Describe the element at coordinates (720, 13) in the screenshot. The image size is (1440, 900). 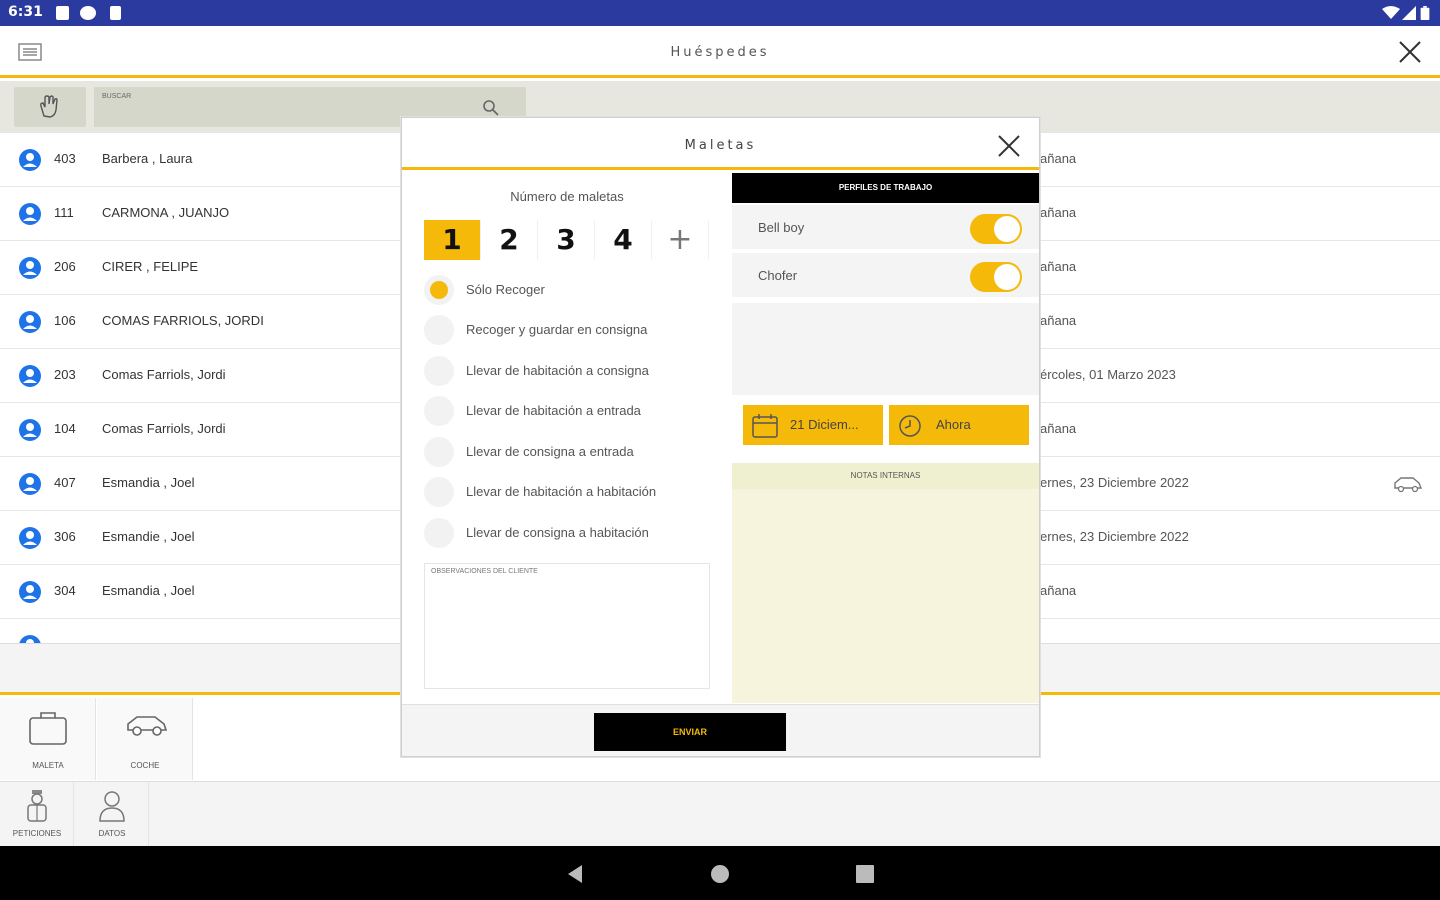
I see `status-bar: 6:31` at that location.